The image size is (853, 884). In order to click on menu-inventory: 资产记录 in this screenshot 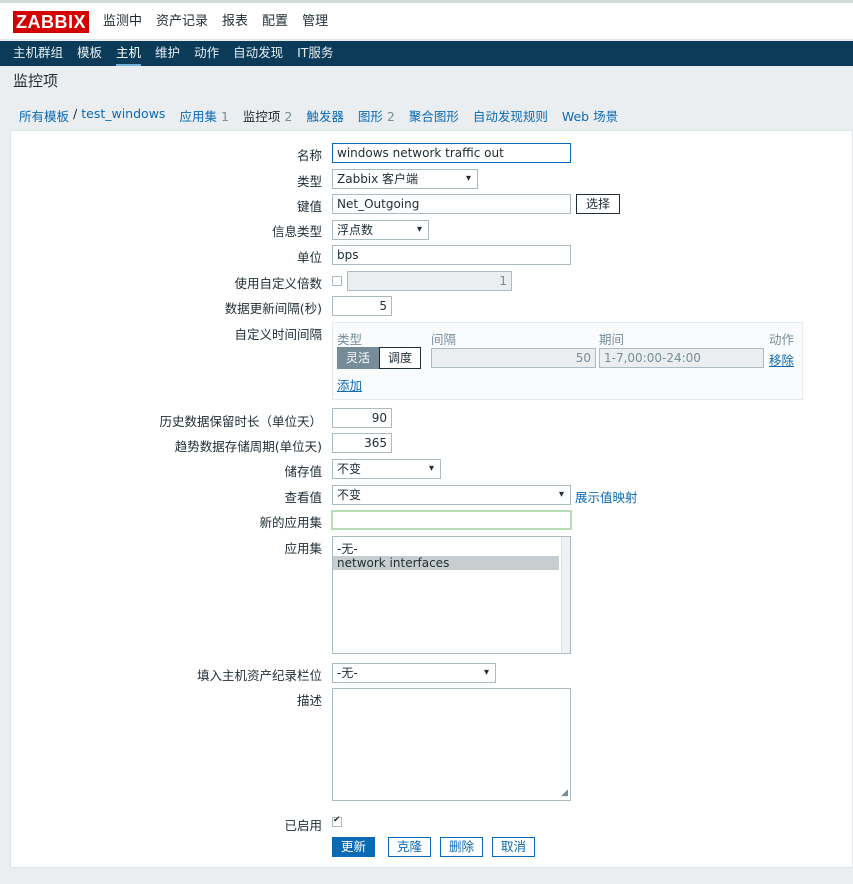, I will do `click(182, 22)`.